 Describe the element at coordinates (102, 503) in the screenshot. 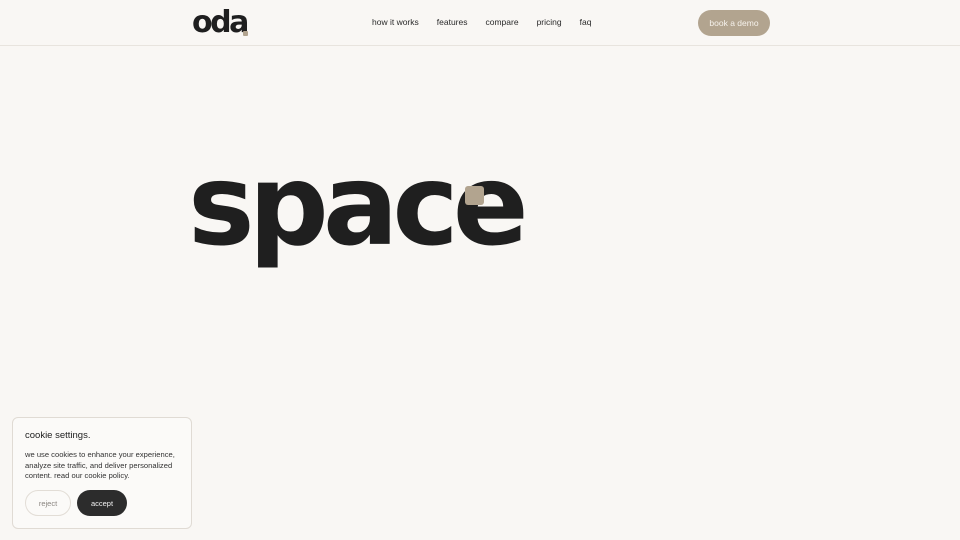

I see `accept-cookies-button: accept` at that location.